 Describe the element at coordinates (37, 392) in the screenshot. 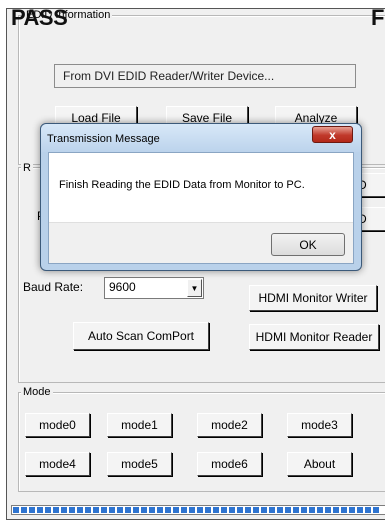

I see `mode-group-label: Mode` at that location.